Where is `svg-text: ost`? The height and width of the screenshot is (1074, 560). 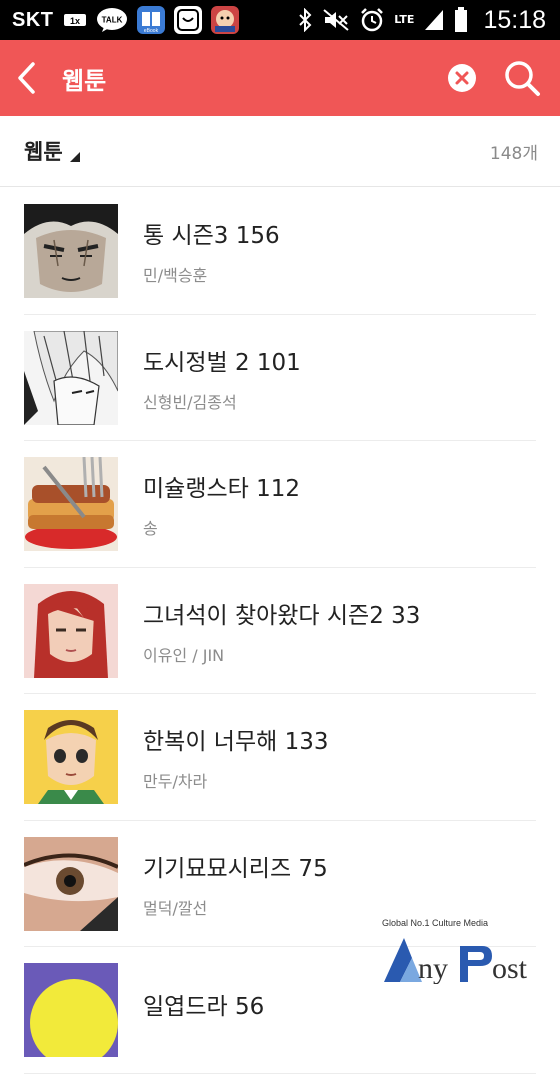 svg-text: ost is located at coordinates (510, 968).